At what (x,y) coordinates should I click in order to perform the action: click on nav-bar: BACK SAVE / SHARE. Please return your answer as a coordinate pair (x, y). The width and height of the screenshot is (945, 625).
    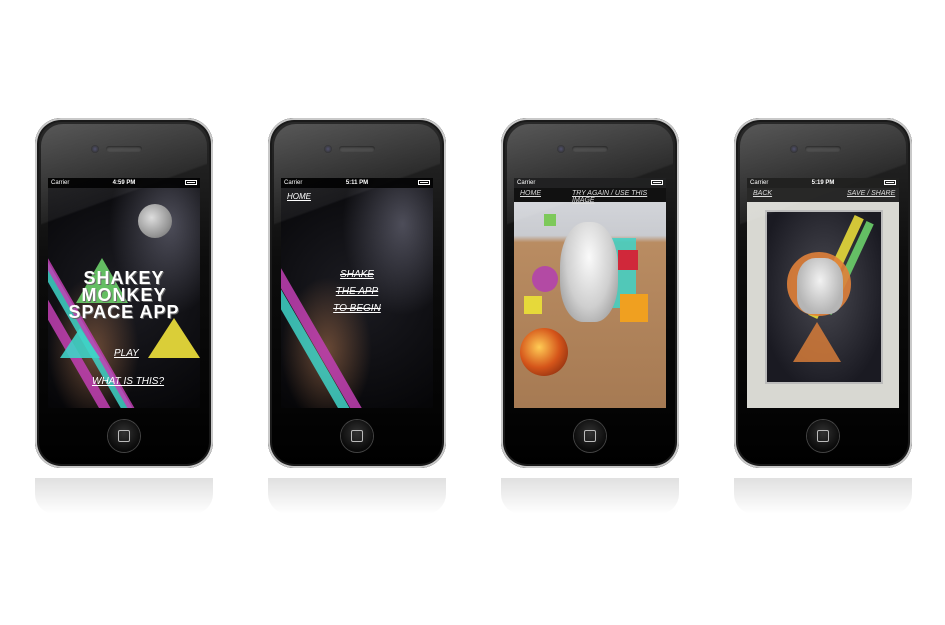
    Looking at the image, I should click on (823, 195).